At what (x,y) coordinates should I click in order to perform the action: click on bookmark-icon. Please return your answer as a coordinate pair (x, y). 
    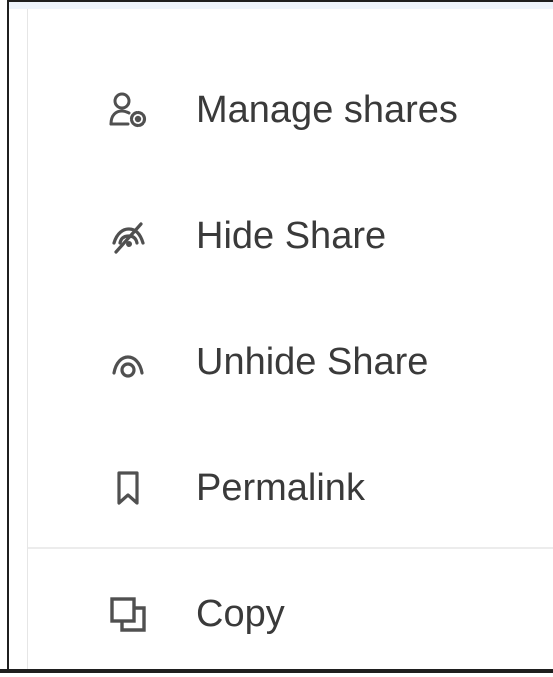
    Looking at the image, I should click on (128, 488).